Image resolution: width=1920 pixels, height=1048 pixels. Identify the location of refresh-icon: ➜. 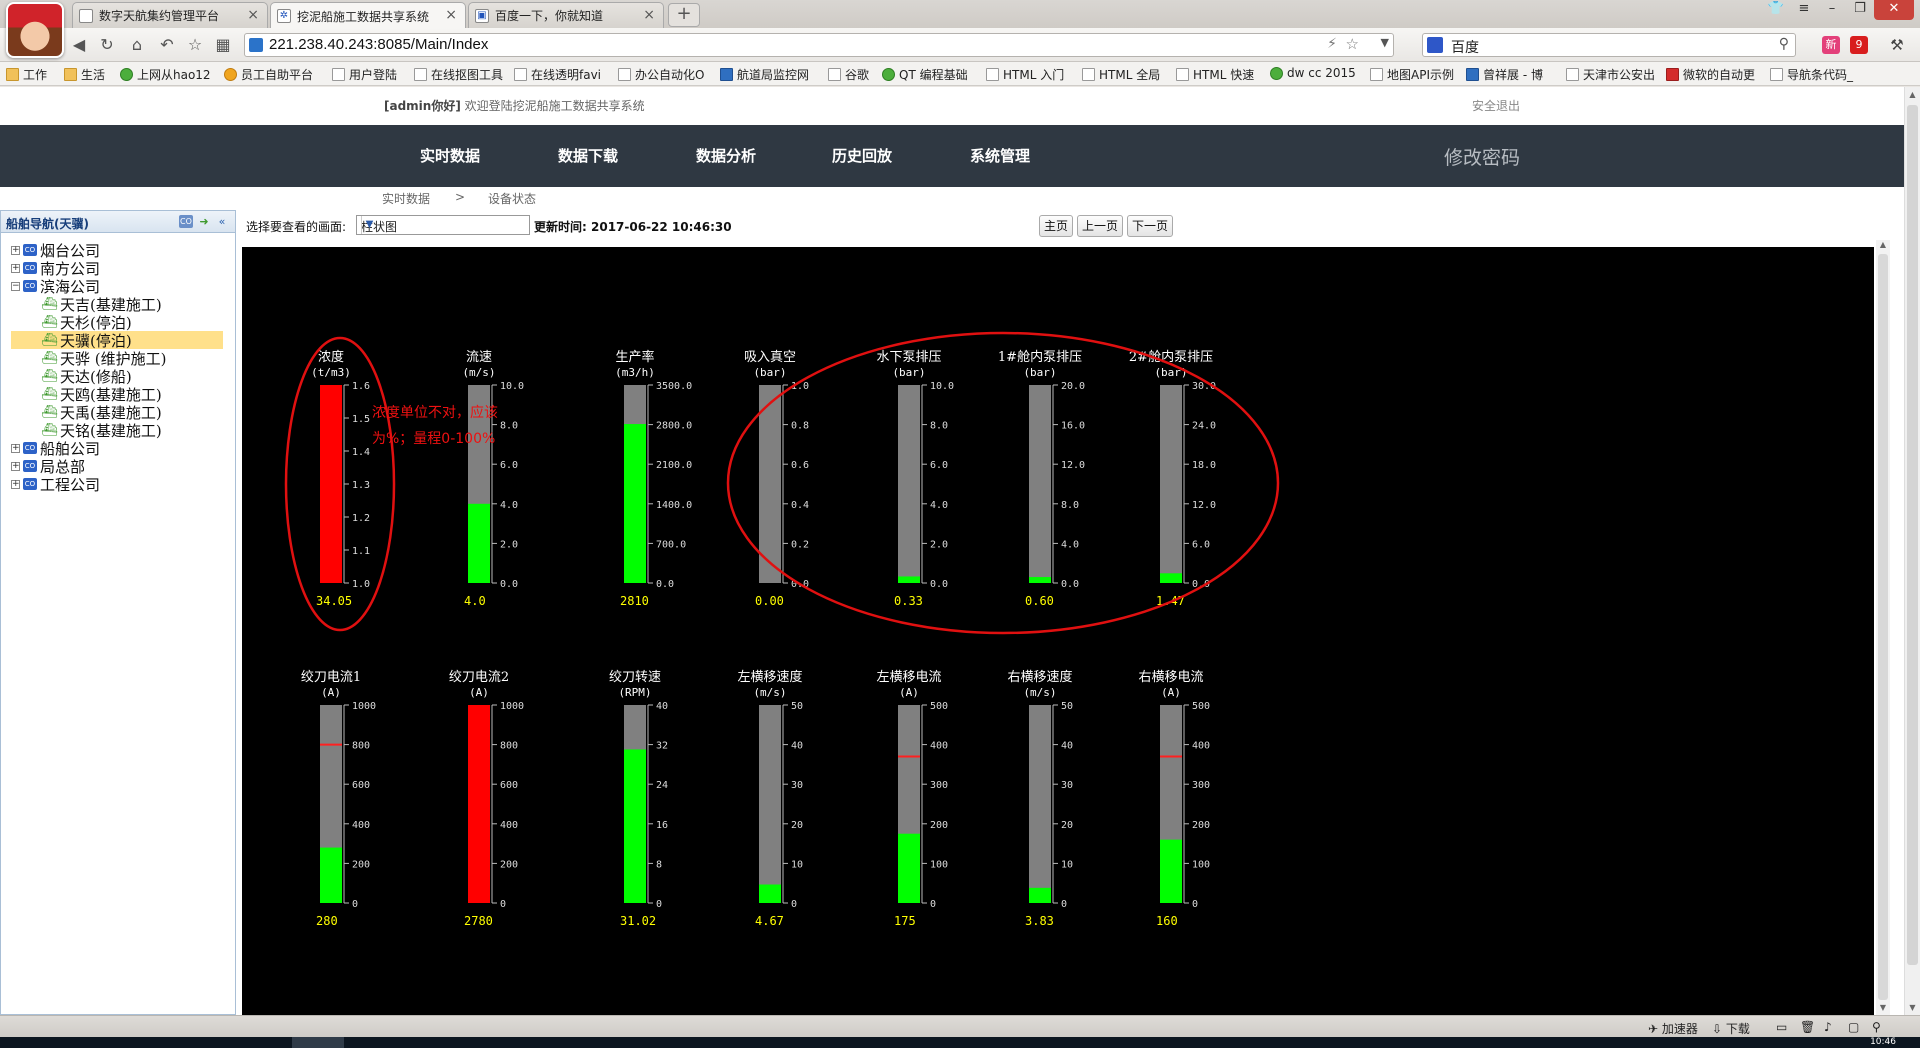
(204, 221).